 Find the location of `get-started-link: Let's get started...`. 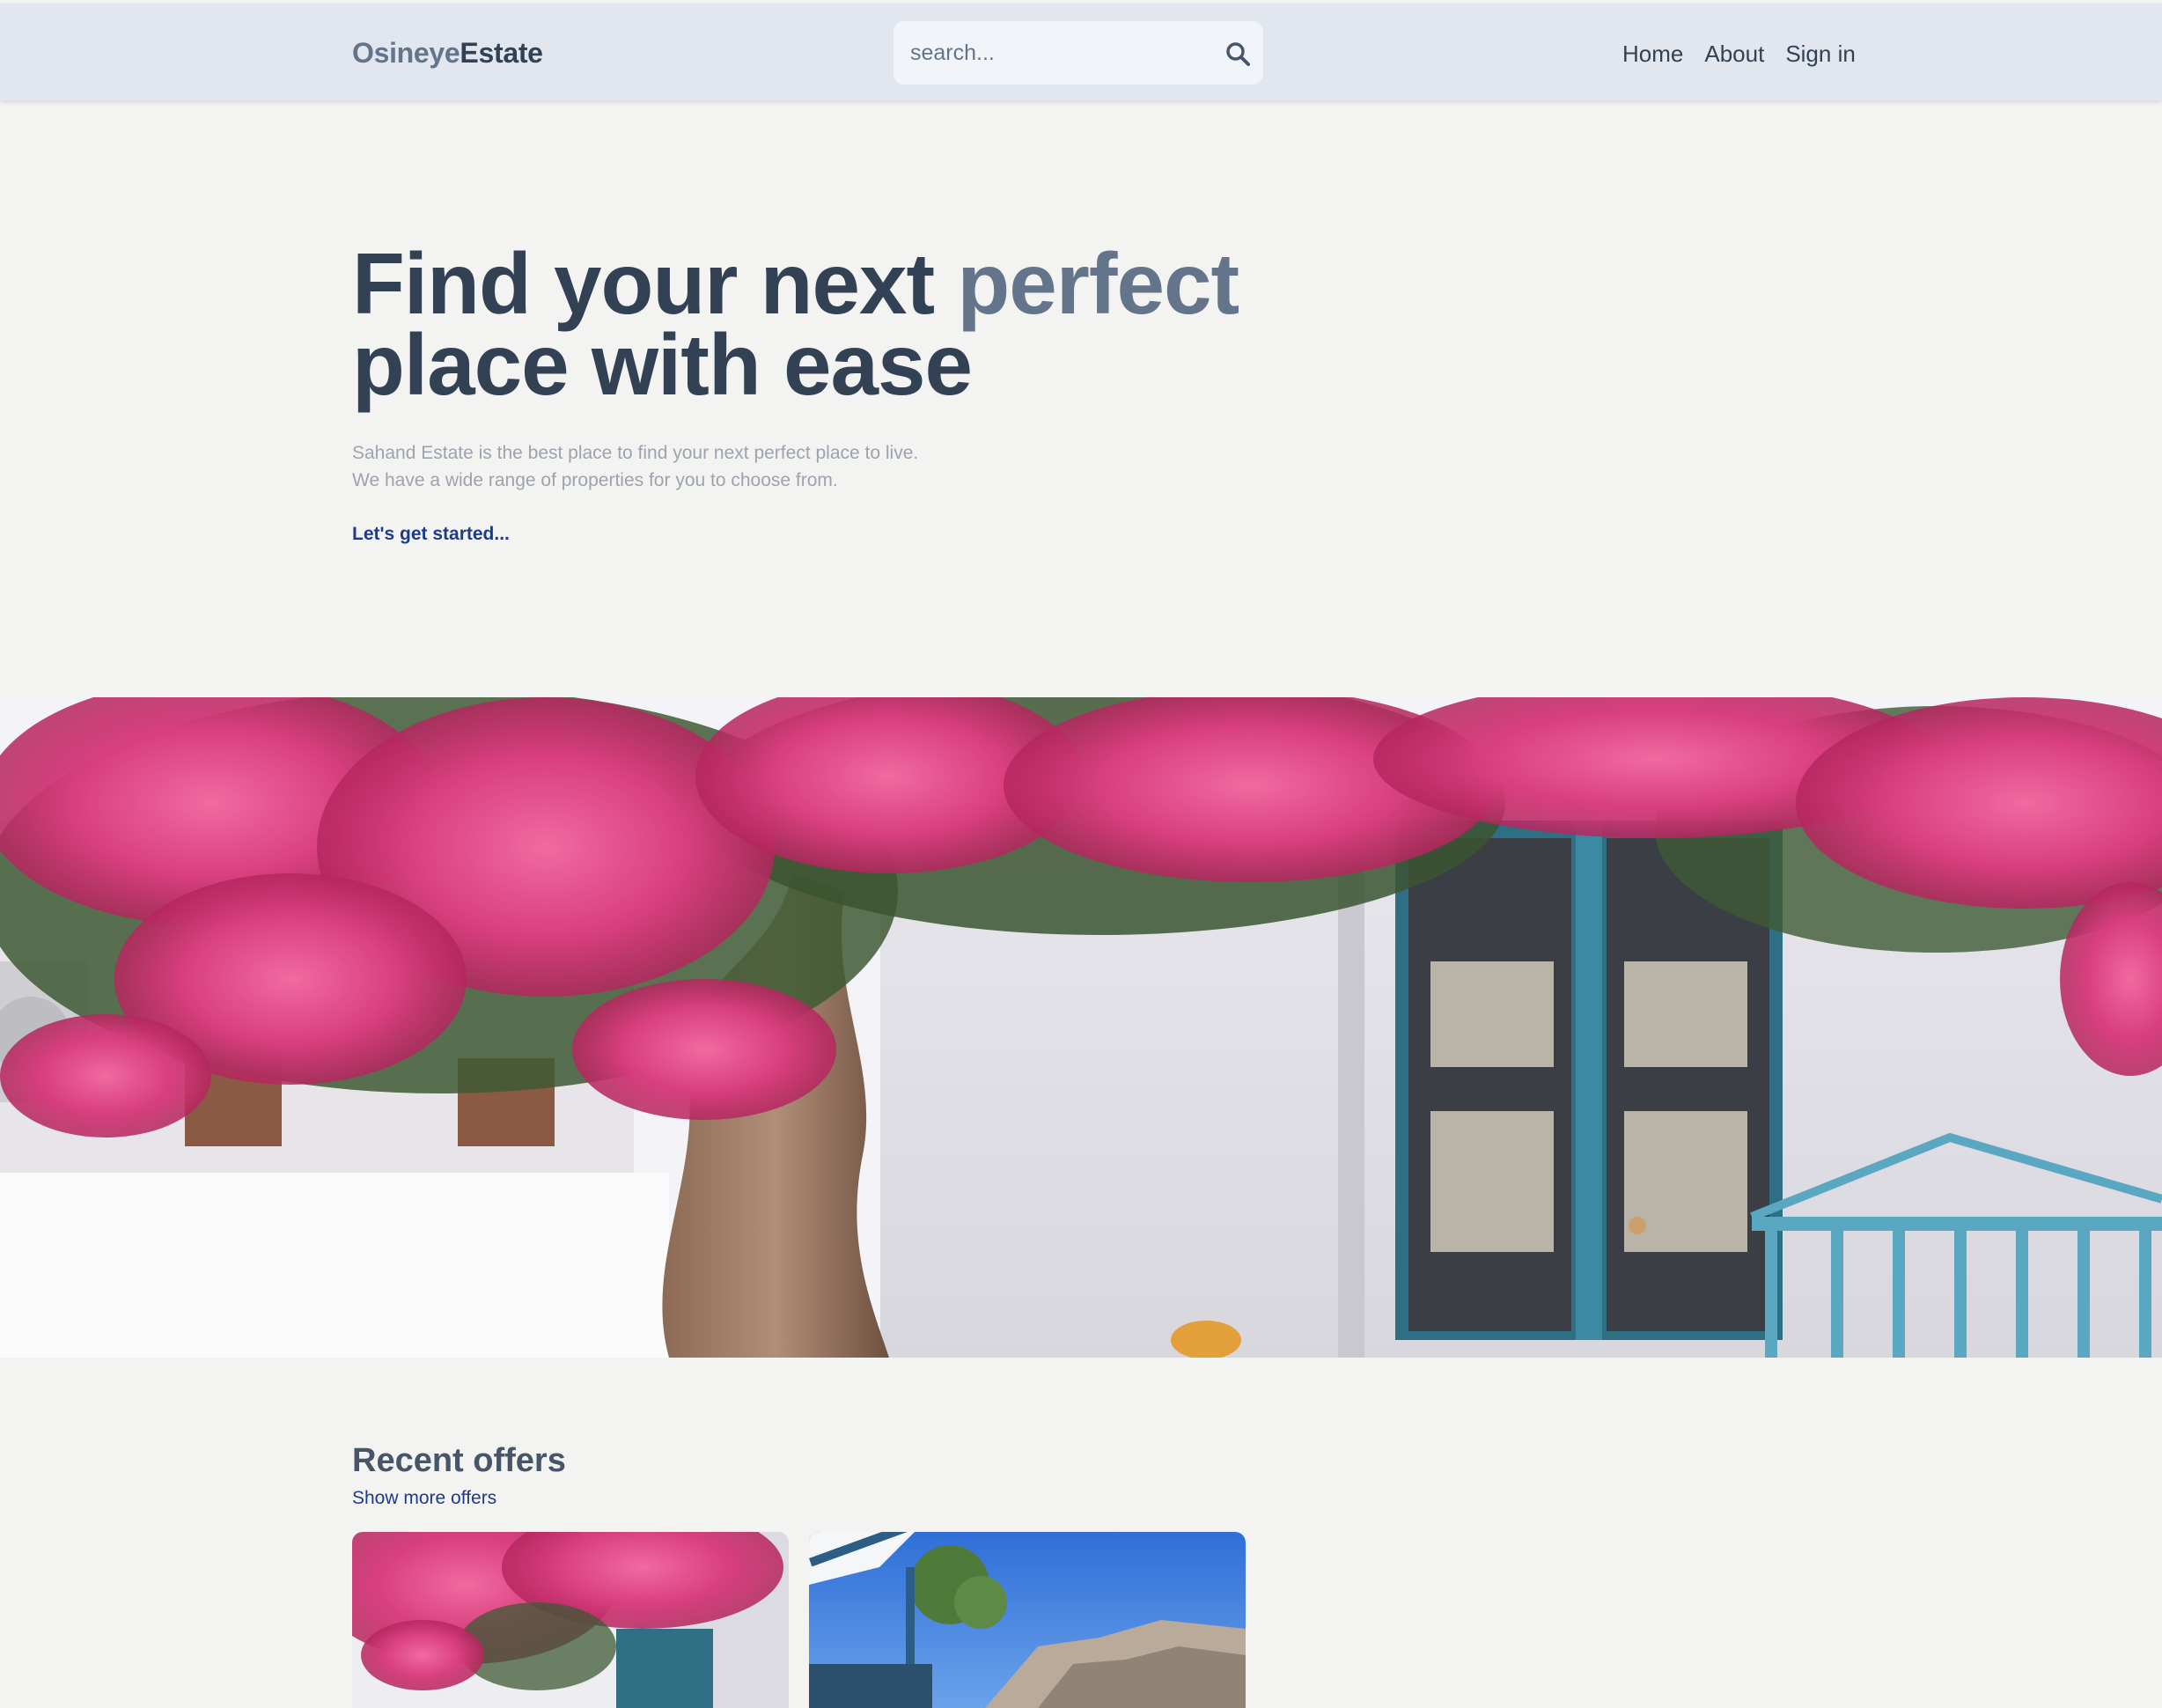

get-started-link: Let's get started... is located at coordinates (431, 534).